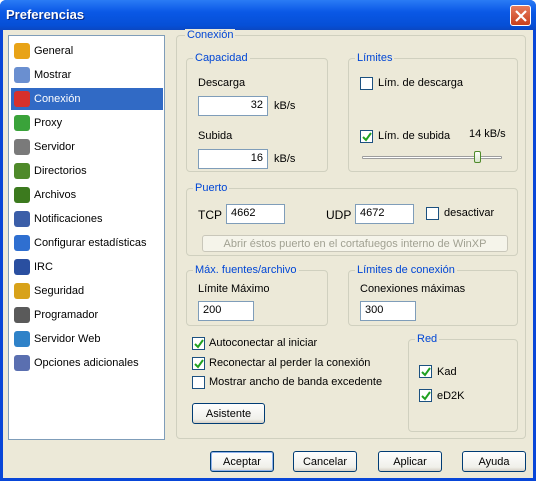 The image size is (536, 481). I want to click on port-title: Puerto, so click(211, 188).